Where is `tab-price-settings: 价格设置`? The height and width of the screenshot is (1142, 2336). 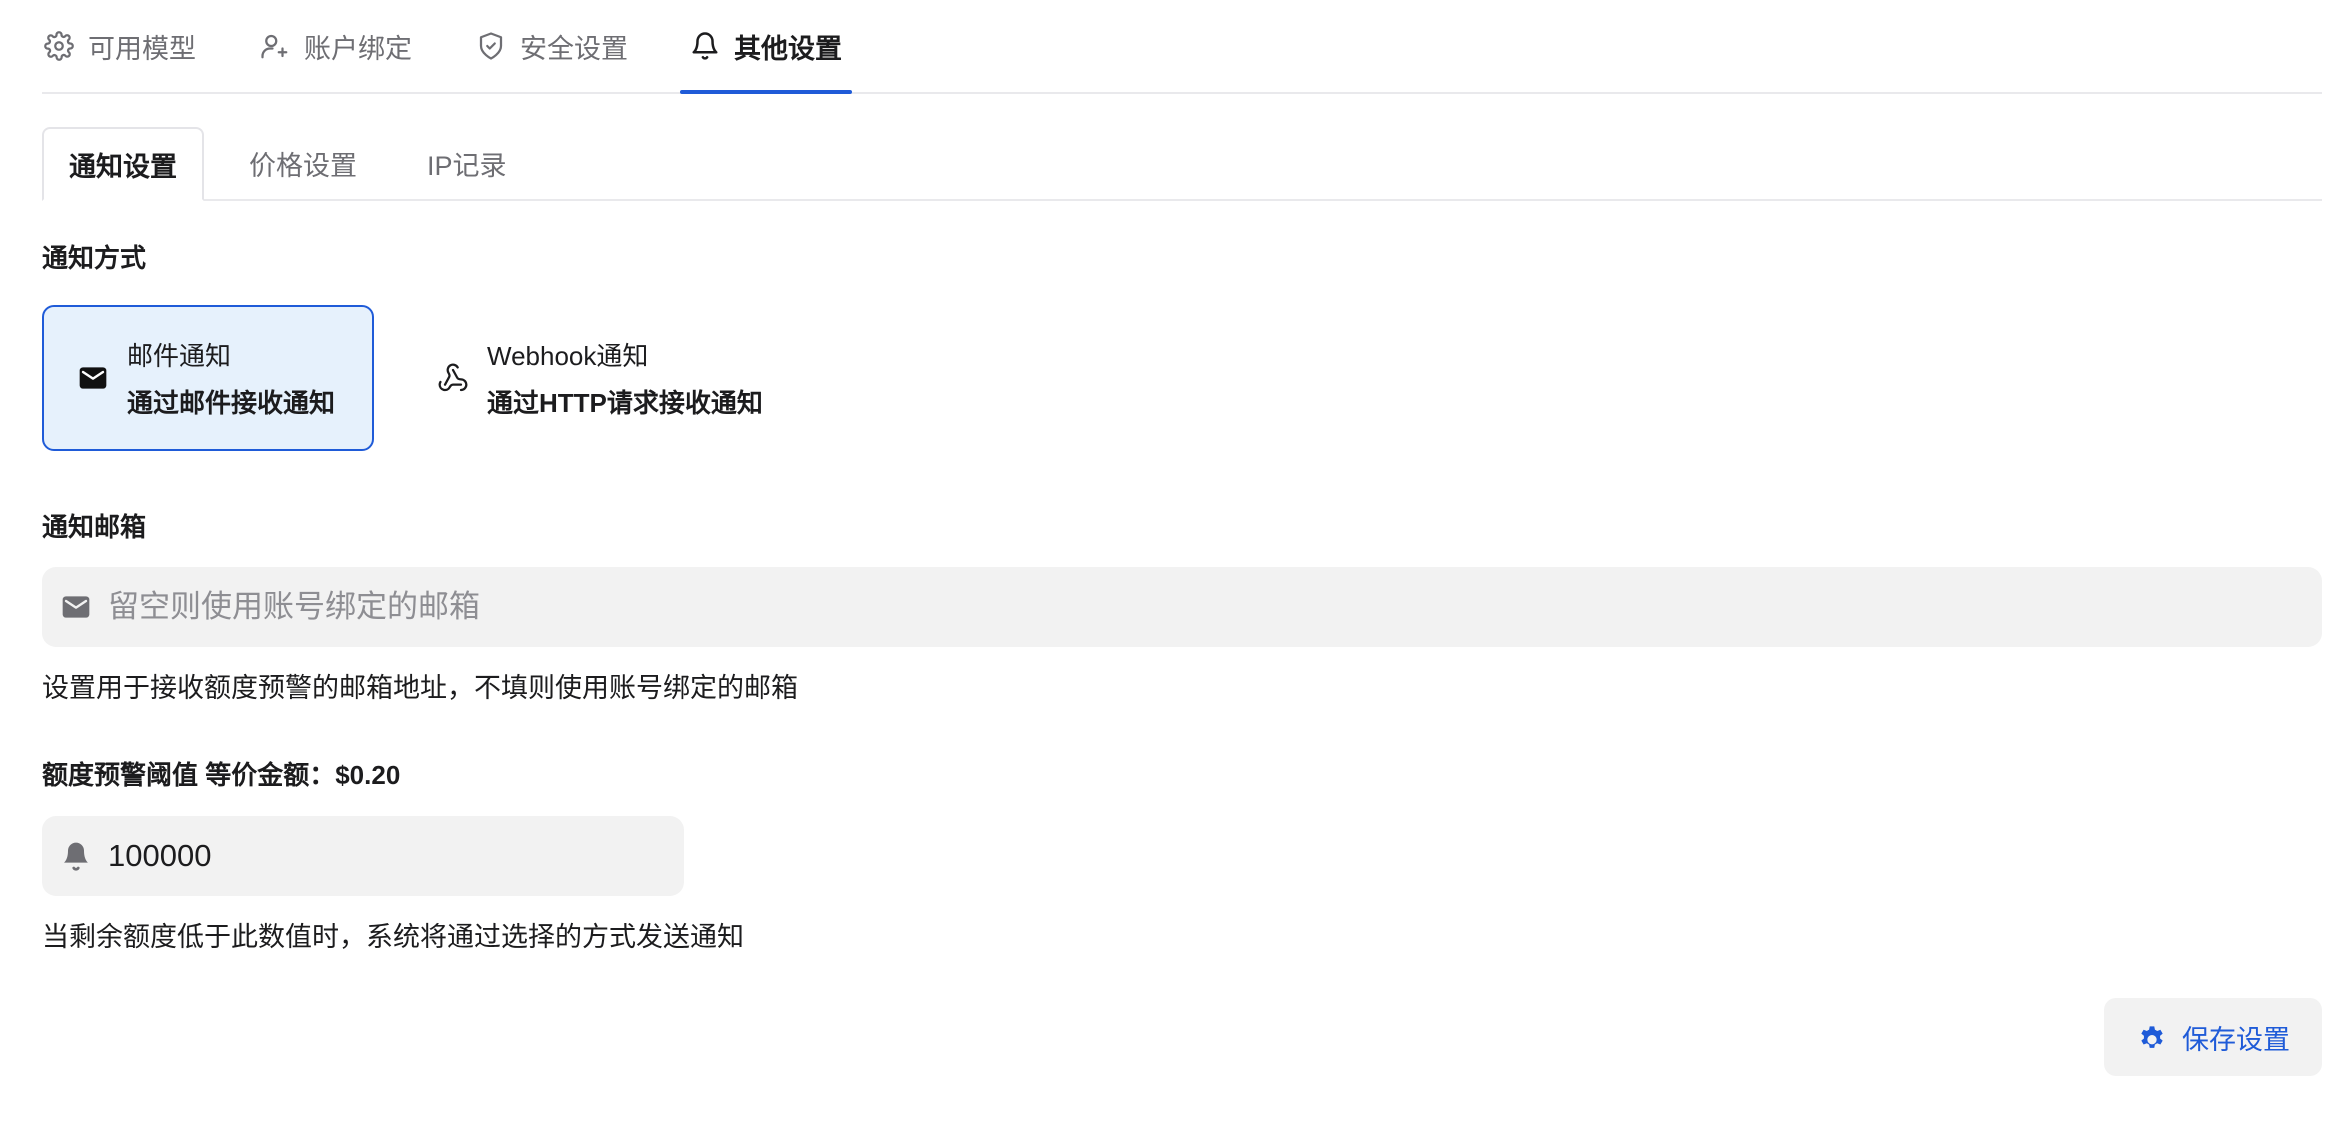
tab-price-settings: 价格设置 is located at coordinates (303, 163).